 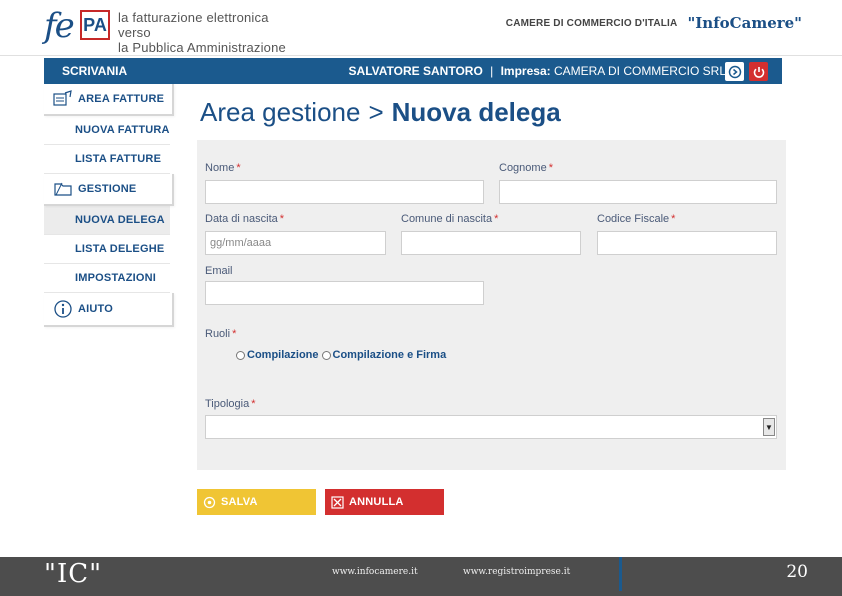 I want to click on sidebar-item-impostazioni: IMPOSTAZIONI, so click(x=107, y=278).